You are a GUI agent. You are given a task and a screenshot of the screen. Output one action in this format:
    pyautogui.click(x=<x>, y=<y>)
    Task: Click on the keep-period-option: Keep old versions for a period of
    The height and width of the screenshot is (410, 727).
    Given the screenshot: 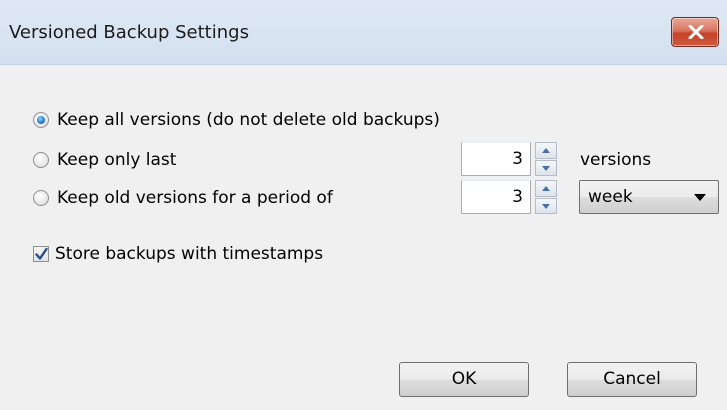 What is the action you would take?
    pyautogui.click(x=183, y=198)
    